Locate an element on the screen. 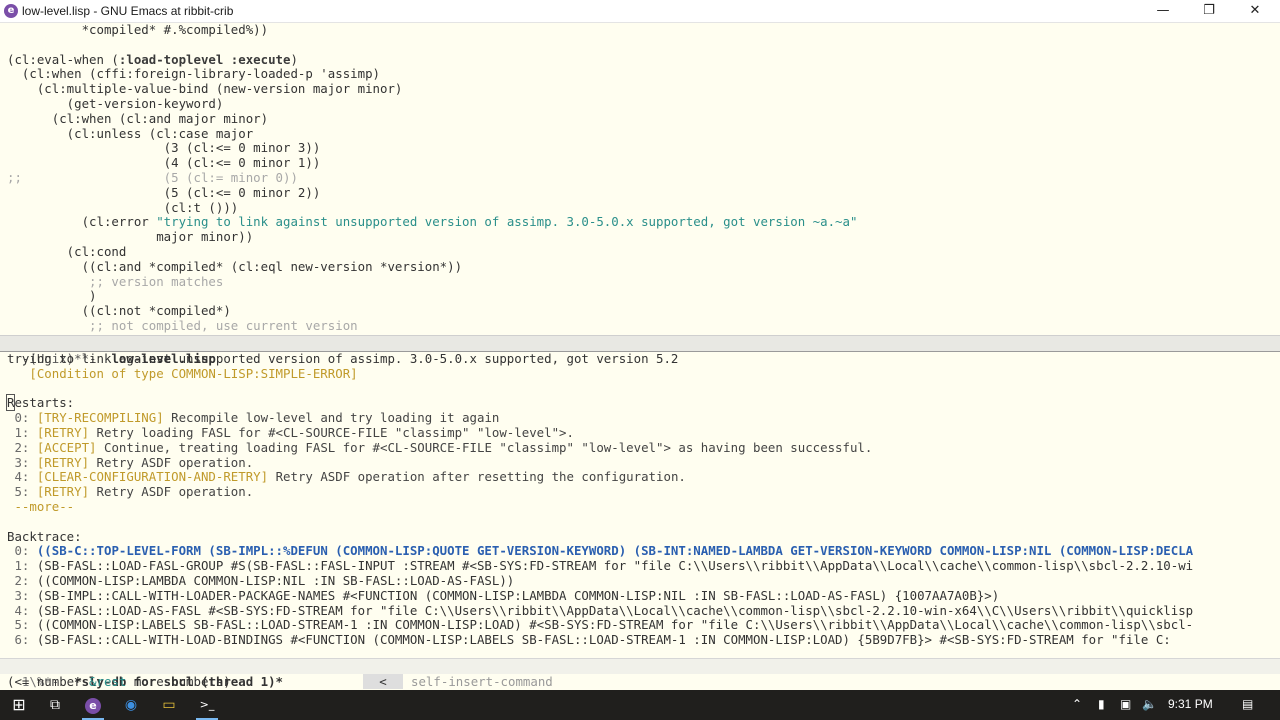 The image size is (1280, 720). mode-line-editor: -(Unix)**- low-level.lisp is located at coordinates (640, 350).